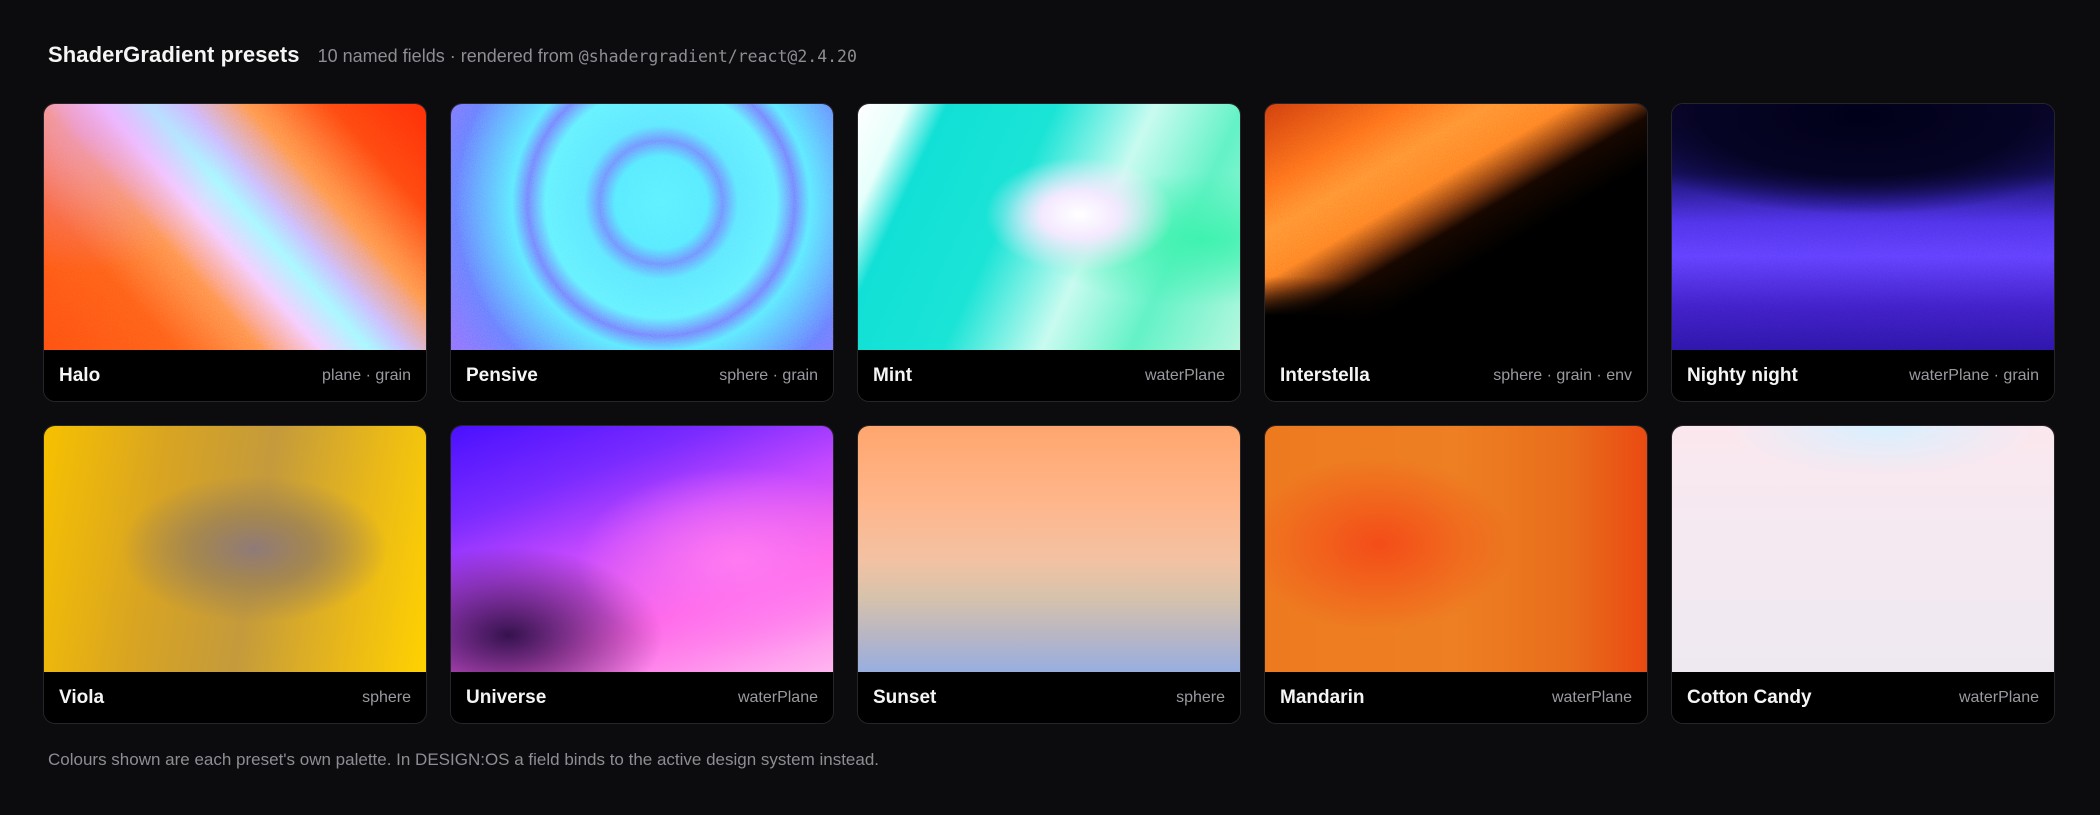  What do you see at coordinates (1049, 375) in the screenshot?
I see `preset-card-footer: Mint waterPlane` at bounding box center [1049, 375].